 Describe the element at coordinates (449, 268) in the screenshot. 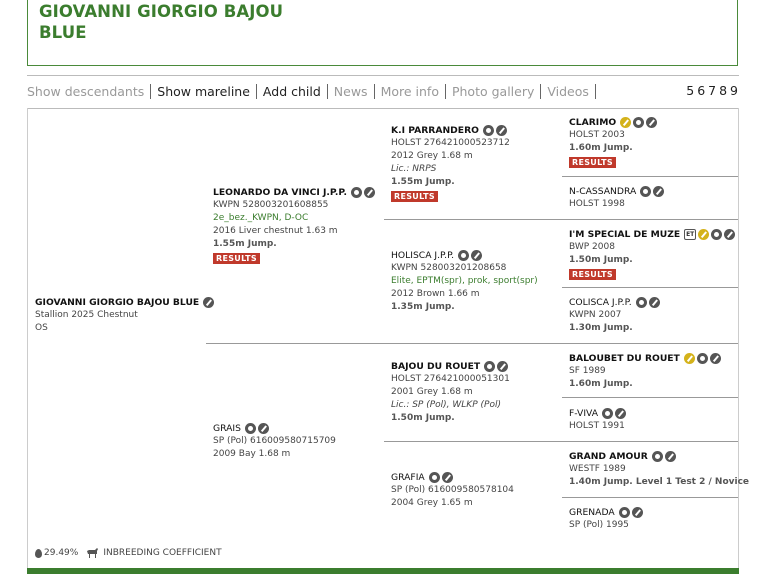

I see `horse-registration: KWPN 528003201208658` at that location.